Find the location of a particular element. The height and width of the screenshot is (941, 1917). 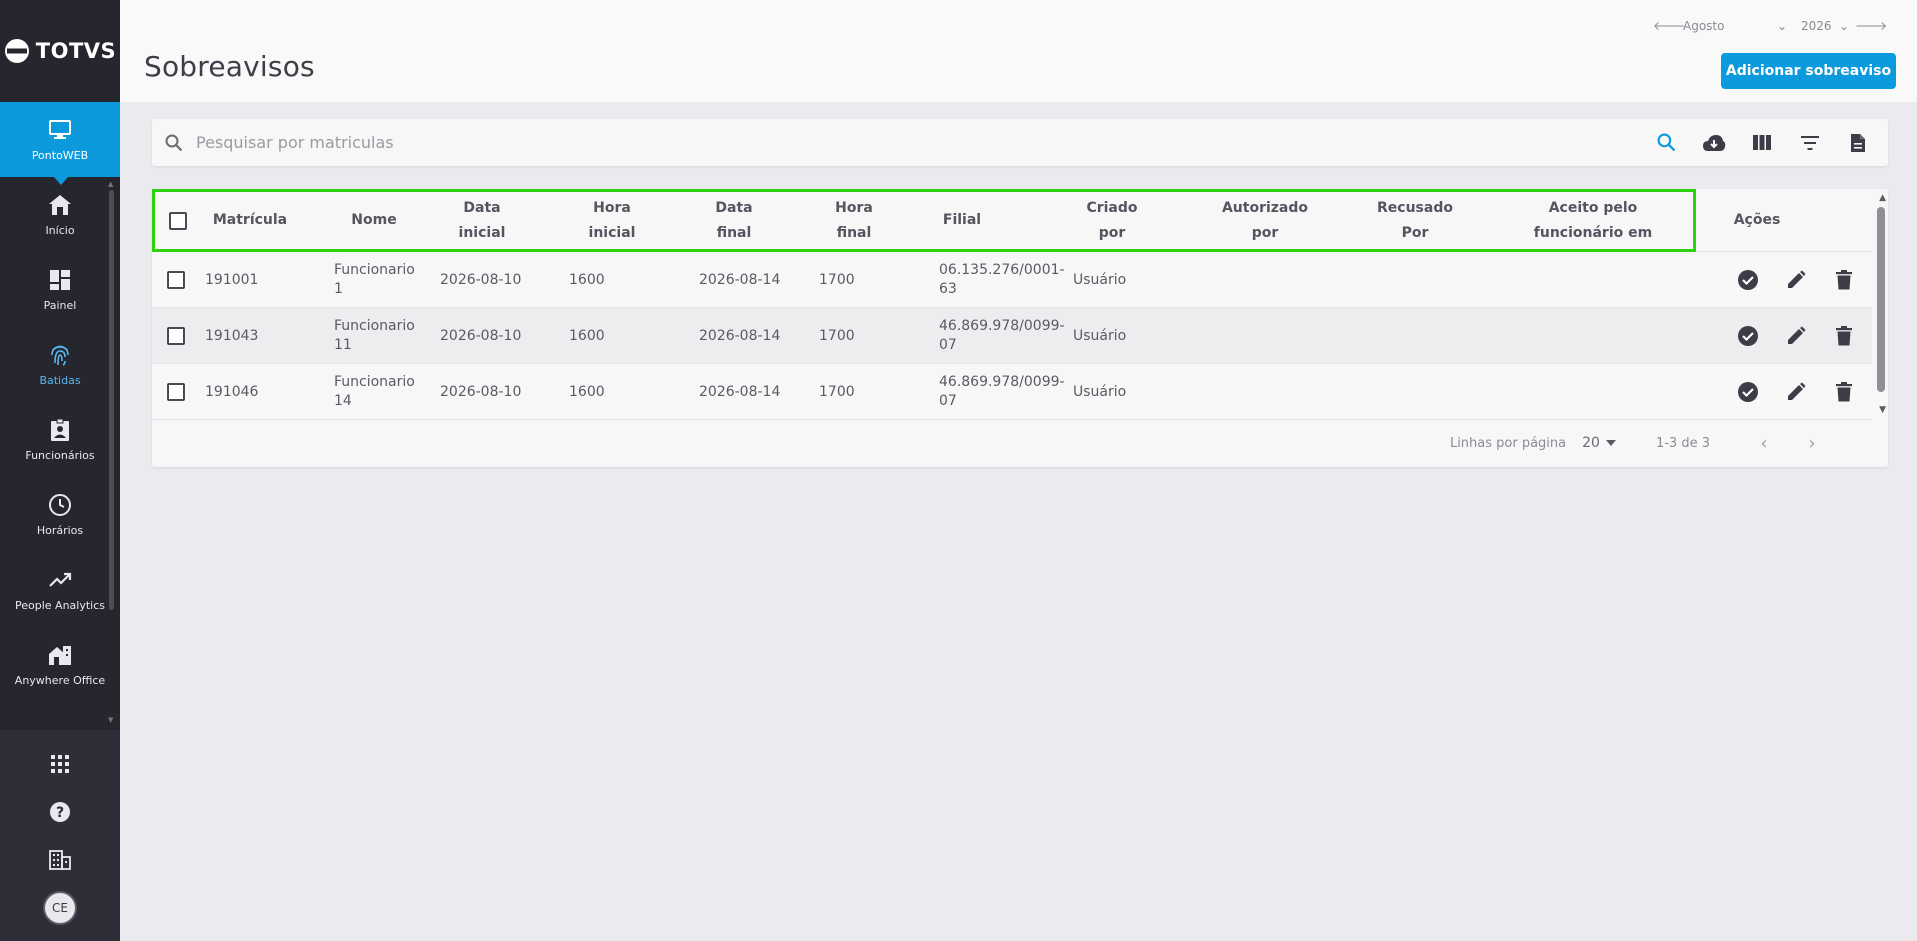

column-header-nome: Nome is located at coordinates (374, 220).